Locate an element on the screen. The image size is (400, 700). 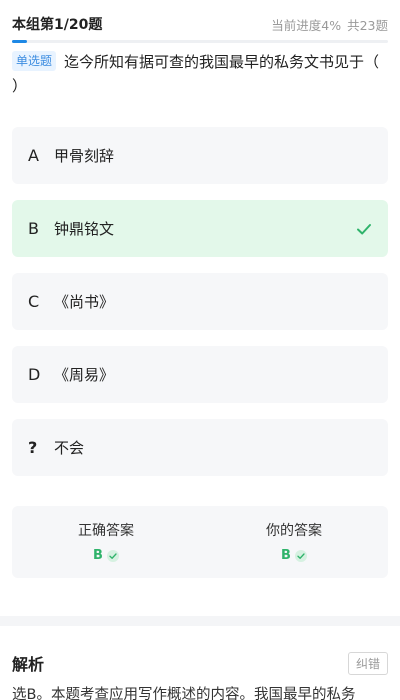
option-a: A 甲骨刻辞 is located at coordinates (200, 155).